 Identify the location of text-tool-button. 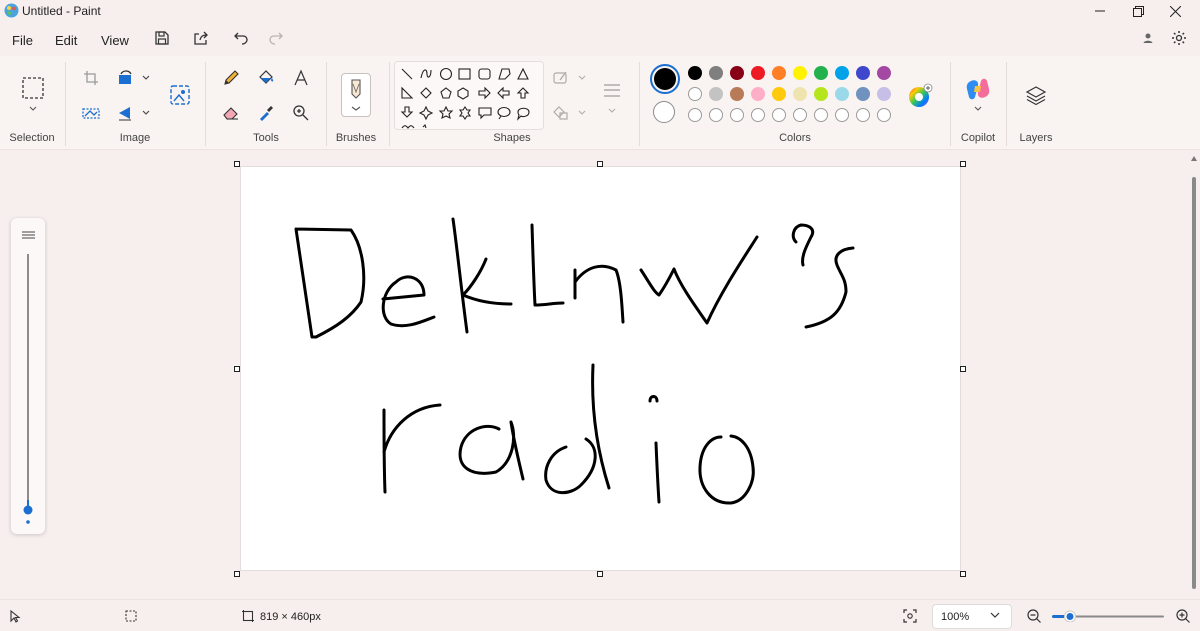
(301, 78).